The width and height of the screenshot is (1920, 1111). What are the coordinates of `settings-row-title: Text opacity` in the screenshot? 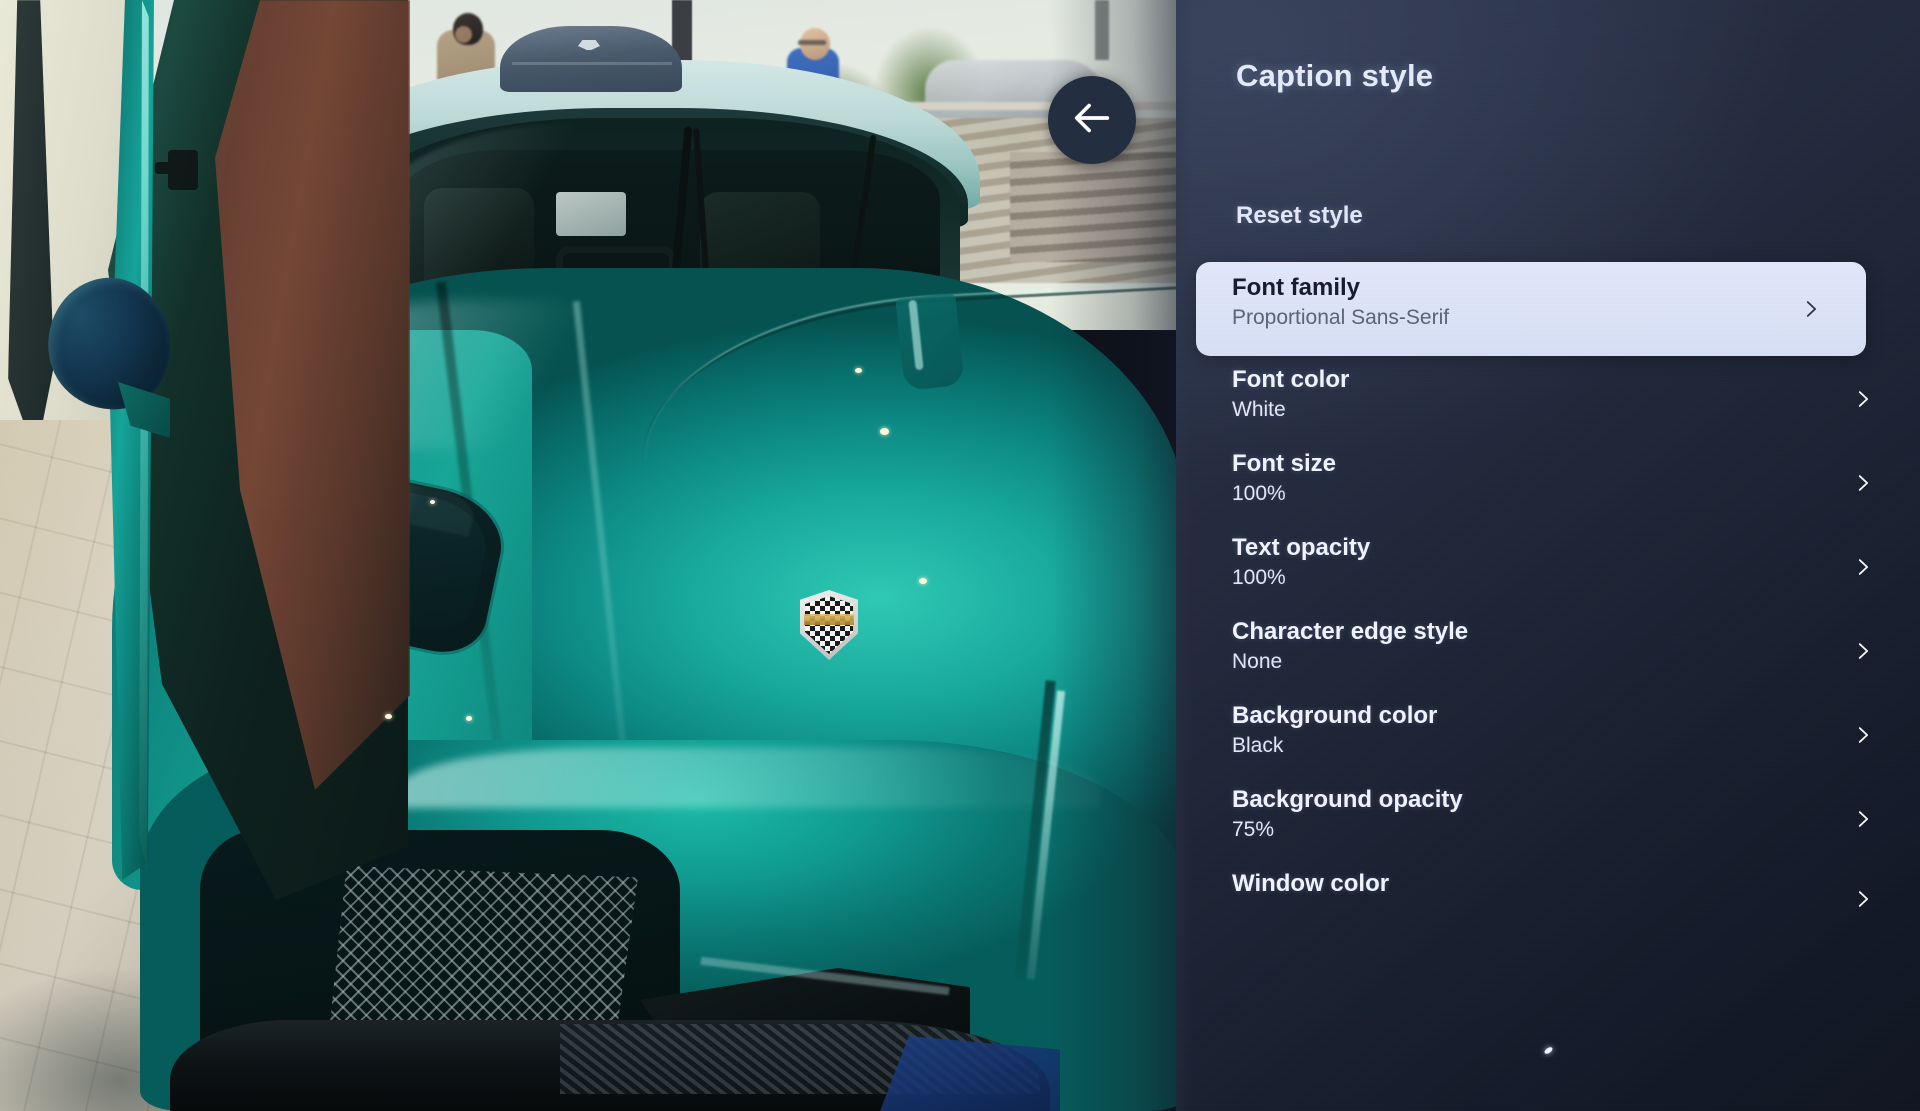 It's located at (1301, 547).